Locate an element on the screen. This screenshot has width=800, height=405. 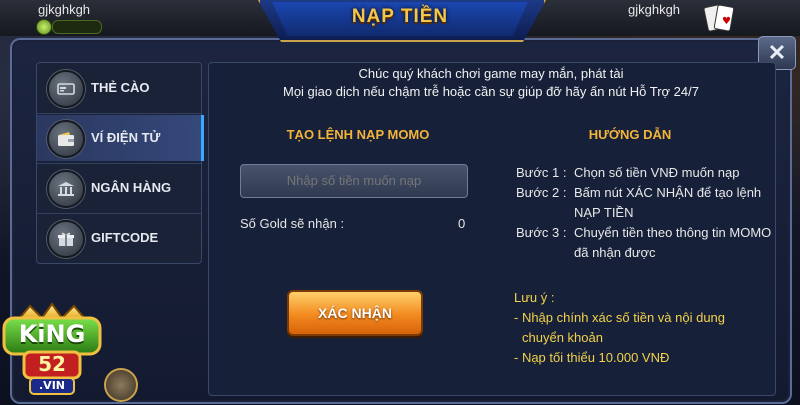
payment-method-sidebar: THẺ CÀO VÍ ĐIỆN TỬ NGÂN HÀNG GIFTCODE is located at coordinates (120, 163).